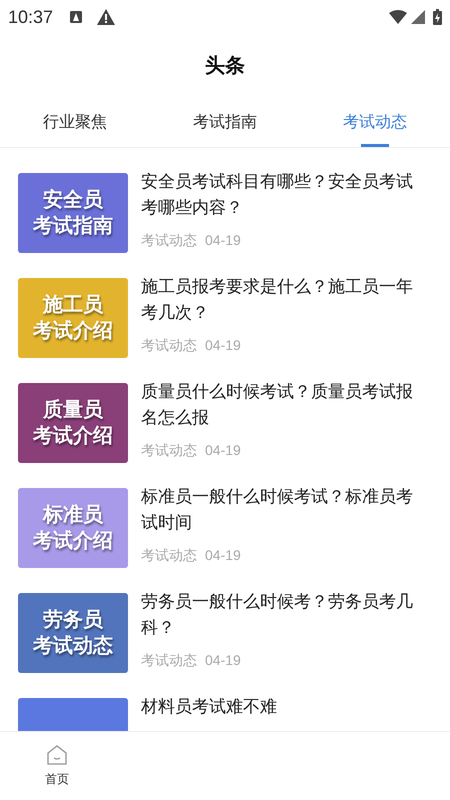  What do you see at coordinates (76, 17) in the screenshot?
I see `notification-icon` at bounding box center [76, 17].